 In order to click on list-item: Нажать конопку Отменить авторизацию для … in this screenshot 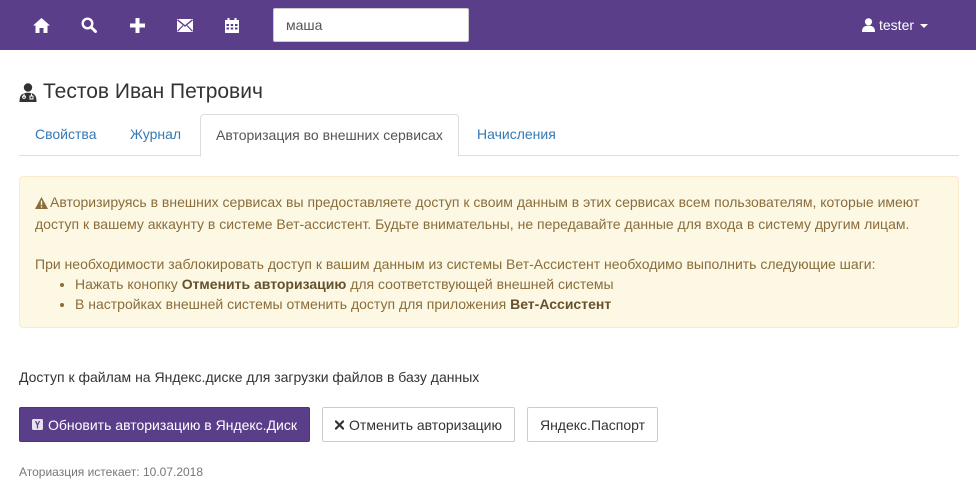, I will do `click(509, 284)`.